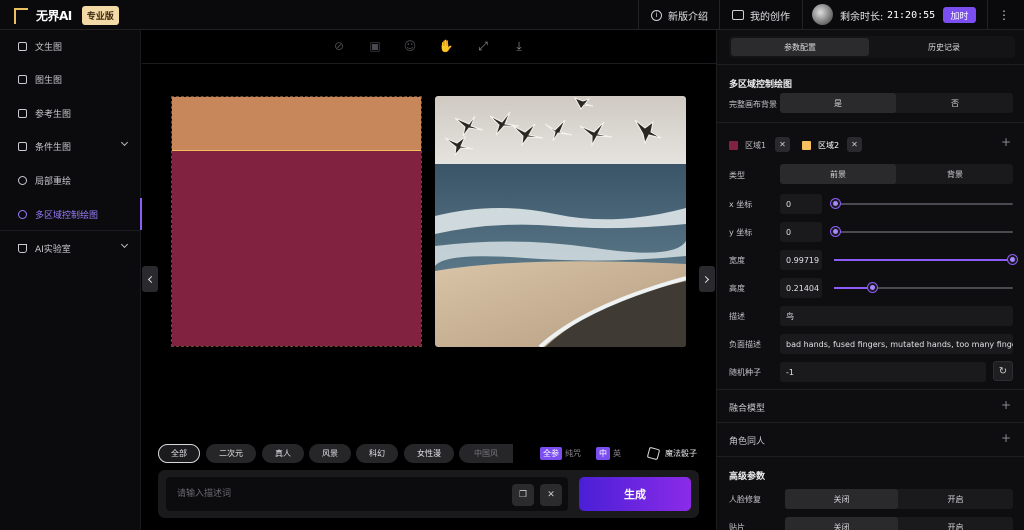 This screenshot has height=530, width=1024. Describe the element at coordinates (429, 453) in the screenshot. I see `chip-female-comic: 女性漫` at that location.